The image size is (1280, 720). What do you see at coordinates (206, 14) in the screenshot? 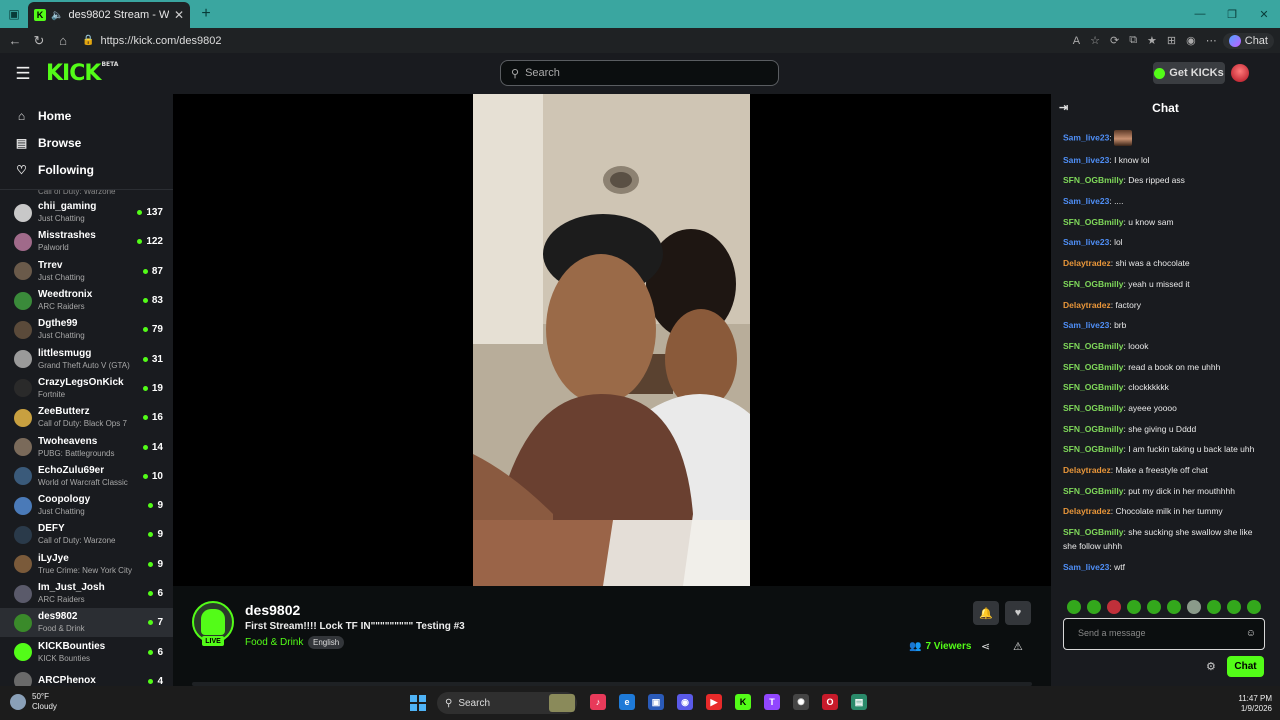
I see `new-tab-icon: +` at bounding box center [206, 14].